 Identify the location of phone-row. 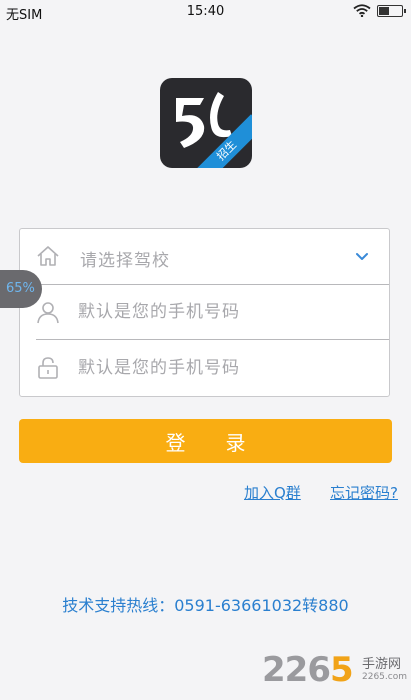
(204, 312).